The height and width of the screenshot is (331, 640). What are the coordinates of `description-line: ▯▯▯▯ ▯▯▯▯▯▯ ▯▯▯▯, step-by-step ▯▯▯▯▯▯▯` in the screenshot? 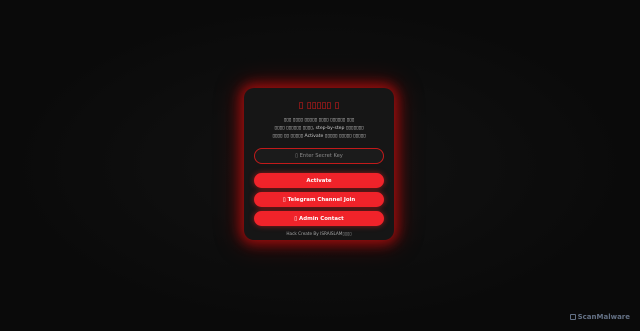 It's located at (319, 128).